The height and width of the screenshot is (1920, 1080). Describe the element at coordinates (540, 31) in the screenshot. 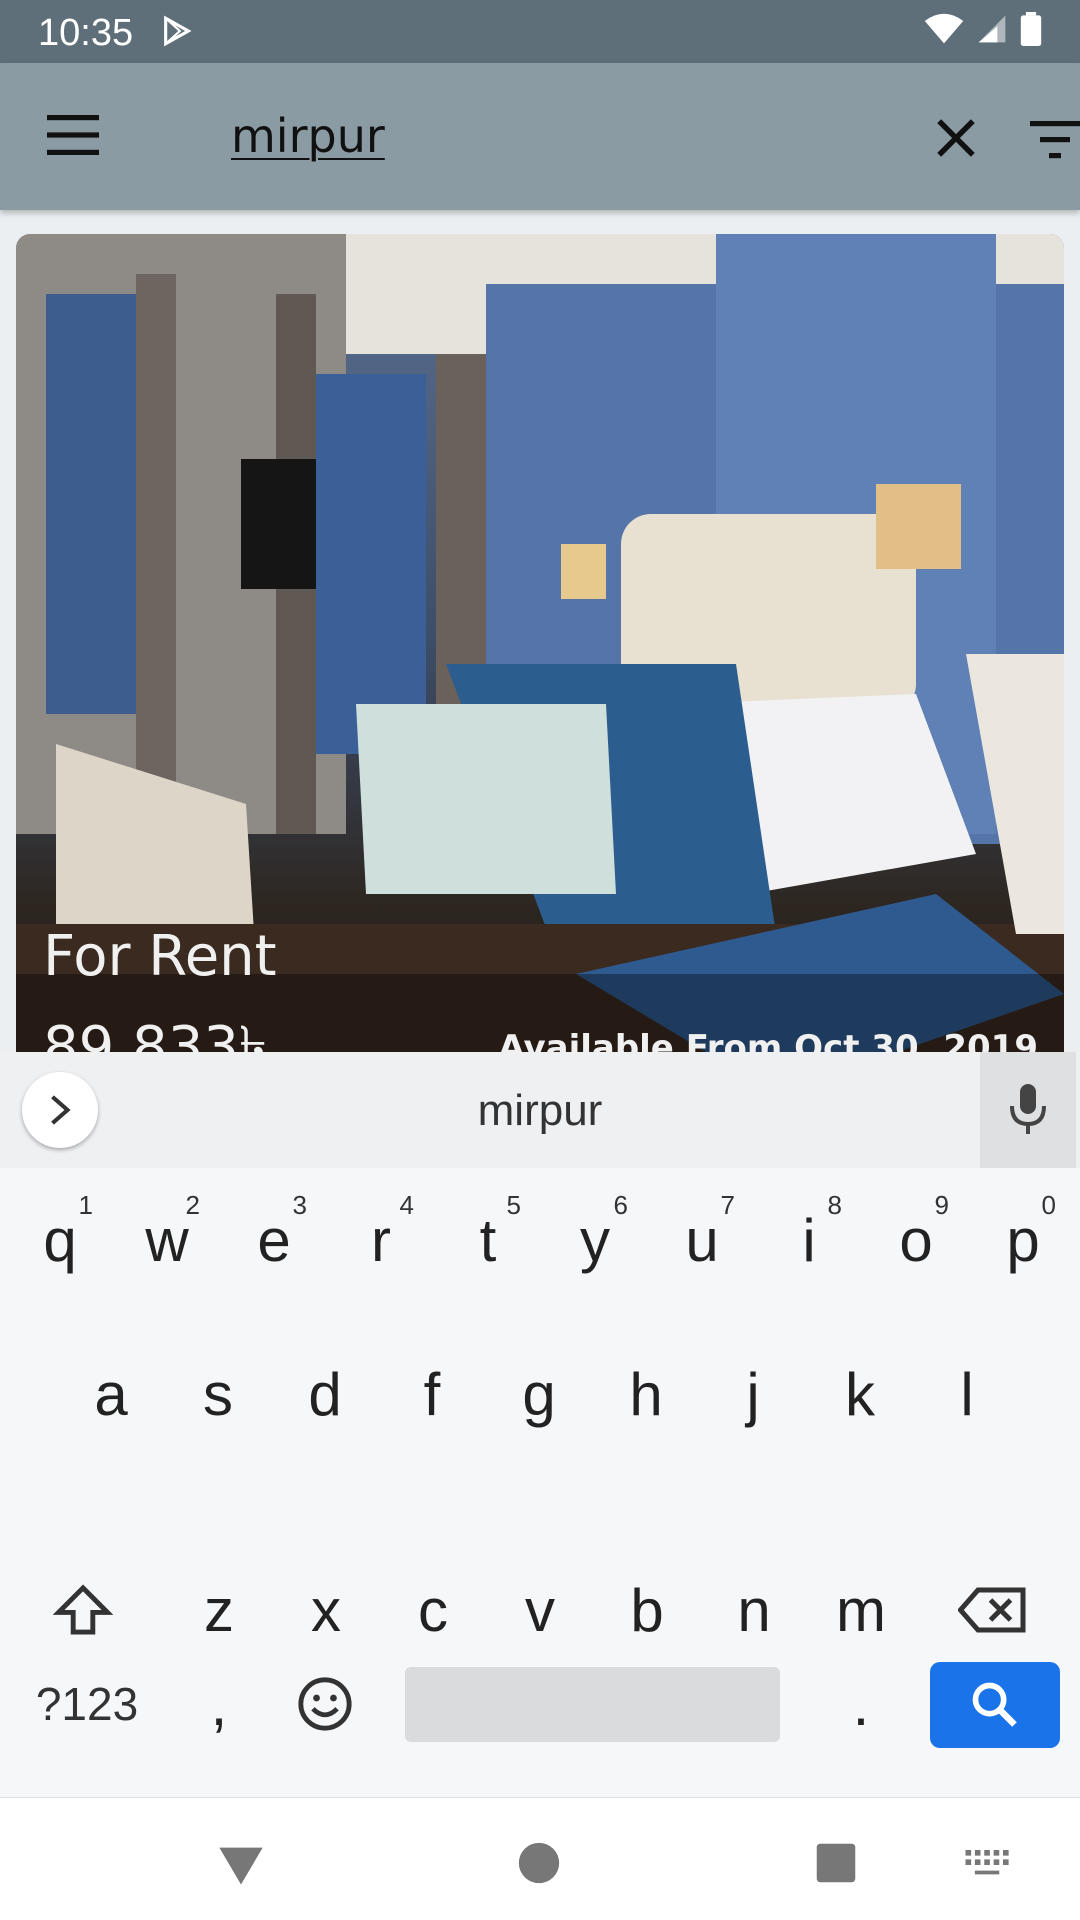

I see `status-bar: 10:35` at that location.